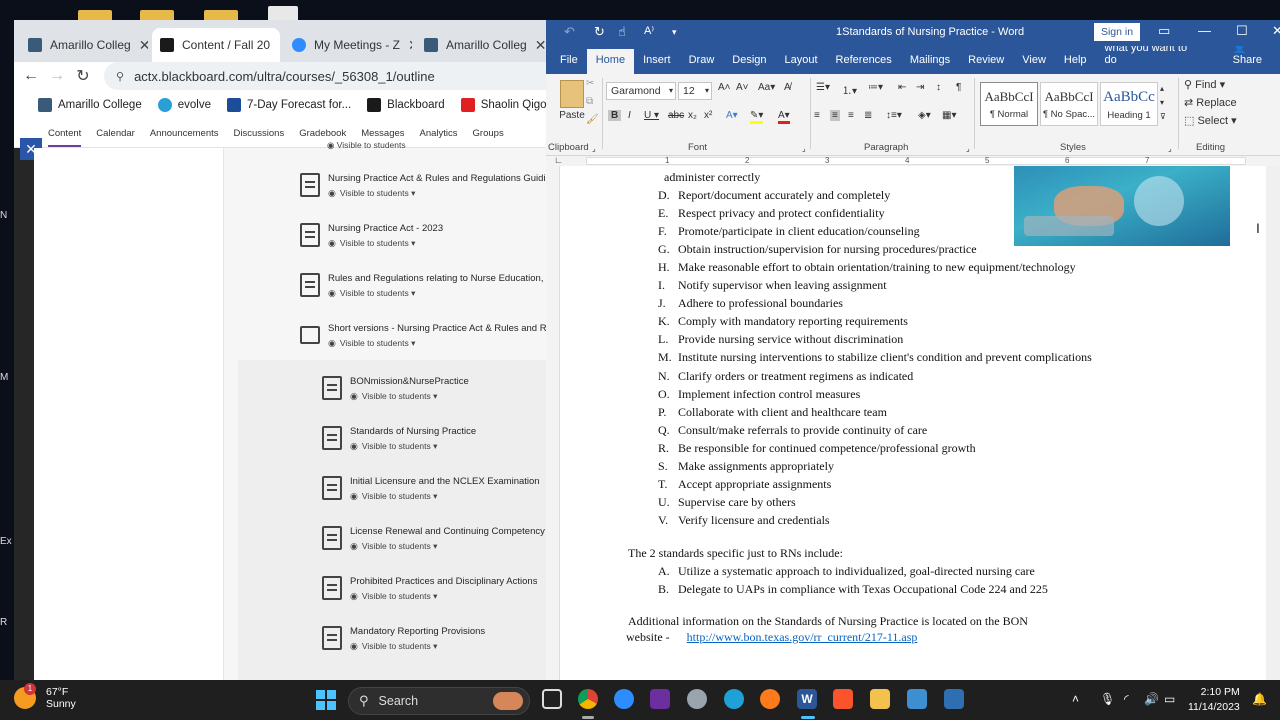 The image size is (1280, 720). I want to click on menu-design: Design, so click(749, 64).